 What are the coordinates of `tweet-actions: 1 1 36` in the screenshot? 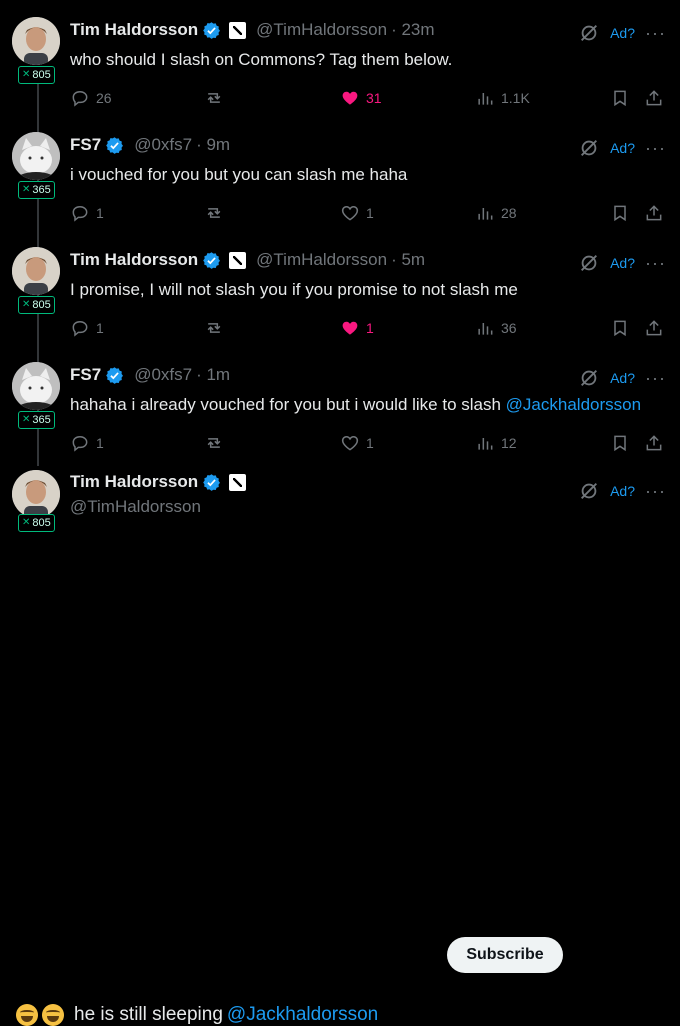 It's located at (368, 329).